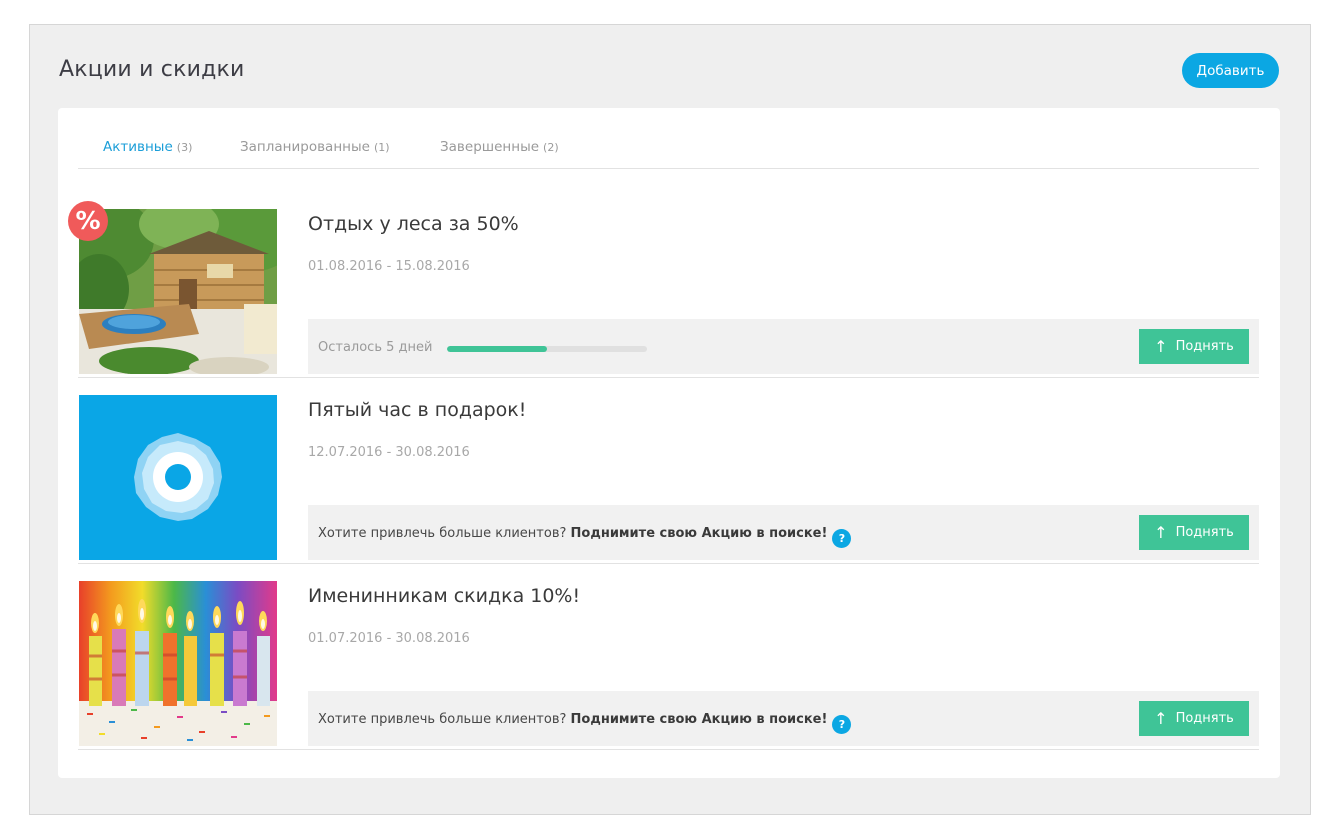  Describe the element at coordinates (1230, 70) in the screenshot. I see `add-promotion-button: Добавить` at that location.